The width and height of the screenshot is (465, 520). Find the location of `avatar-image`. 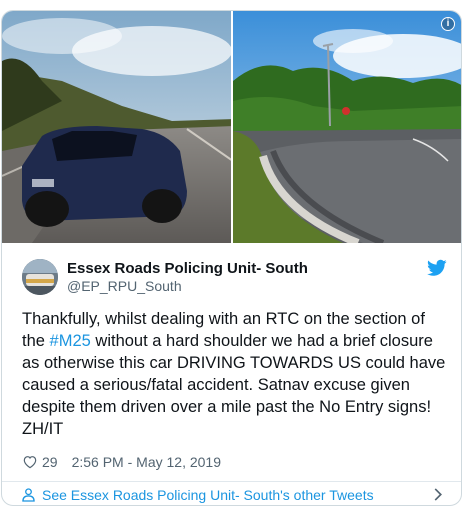

avatar-image is located at coordinates (40, 277).